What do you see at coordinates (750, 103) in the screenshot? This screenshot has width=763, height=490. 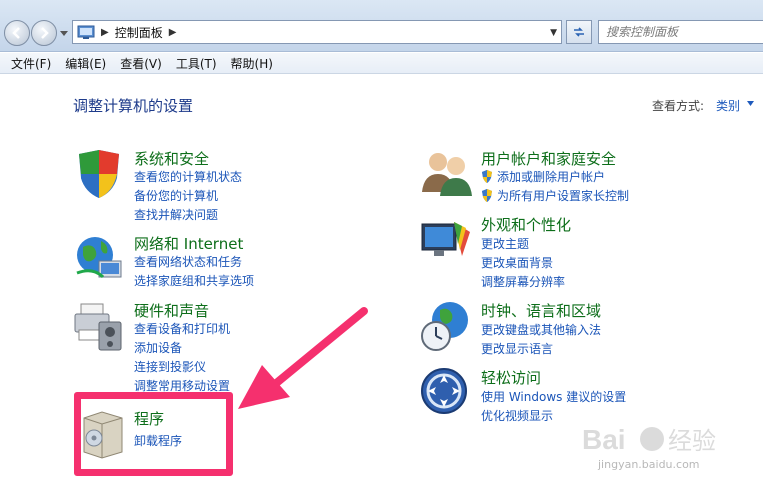 I see `view-by-dropdown-icon` at bounding box center [750, 103].